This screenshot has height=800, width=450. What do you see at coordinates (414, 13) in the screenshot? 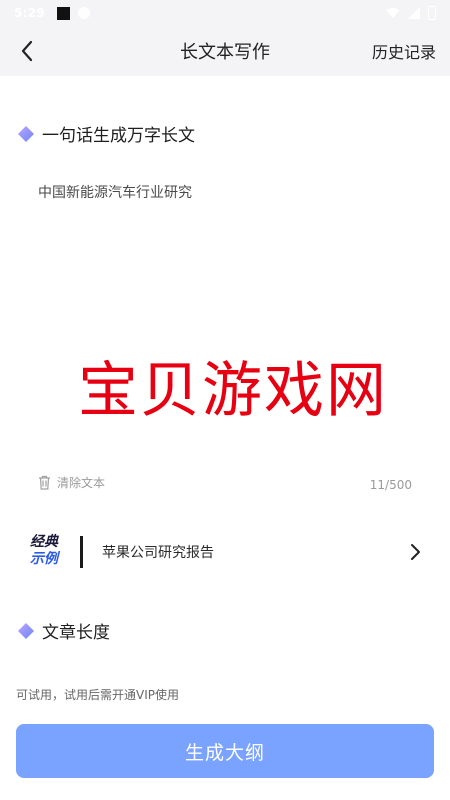
I see `signal-icon` at bounding box center [414, 13].